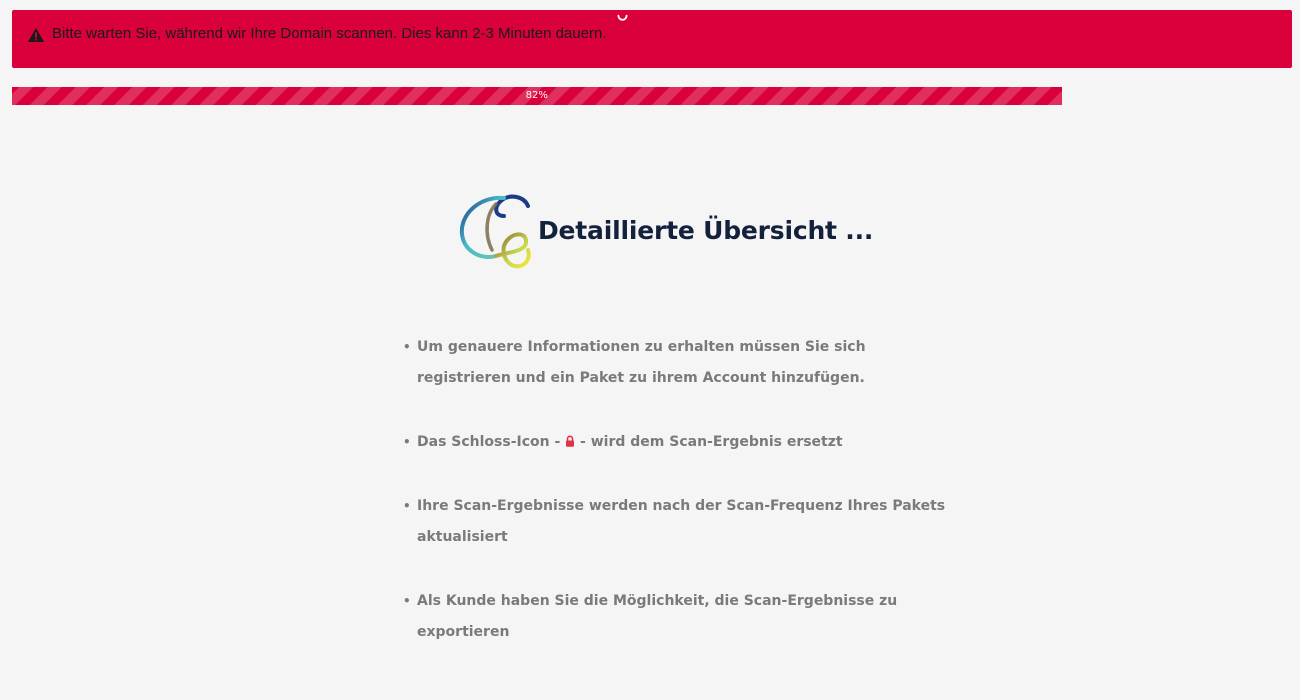 Image resolution: width=1300 pixels, height=700 pixels. Describe the element at coordinates (622, 17) in the screenshot. I see `loading-spinner-icon` at that location.